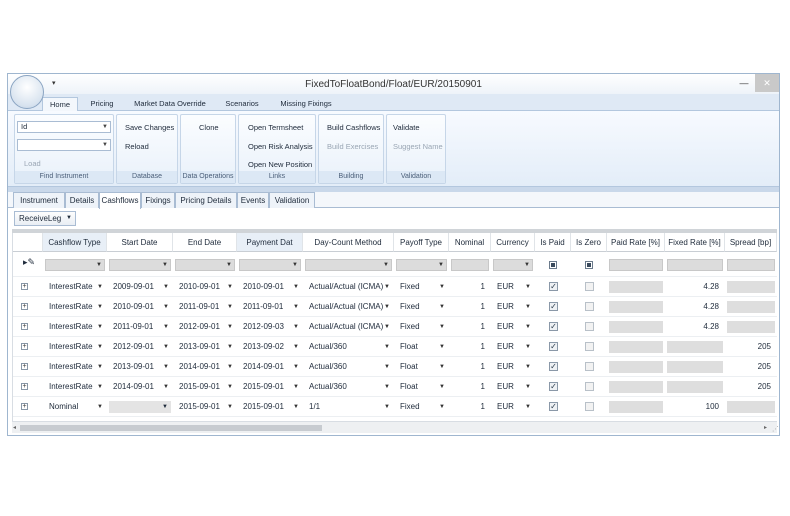 The width and height of the screenshot is (790, 516). I want to click on value-combo: ▼, so click(64, 145).